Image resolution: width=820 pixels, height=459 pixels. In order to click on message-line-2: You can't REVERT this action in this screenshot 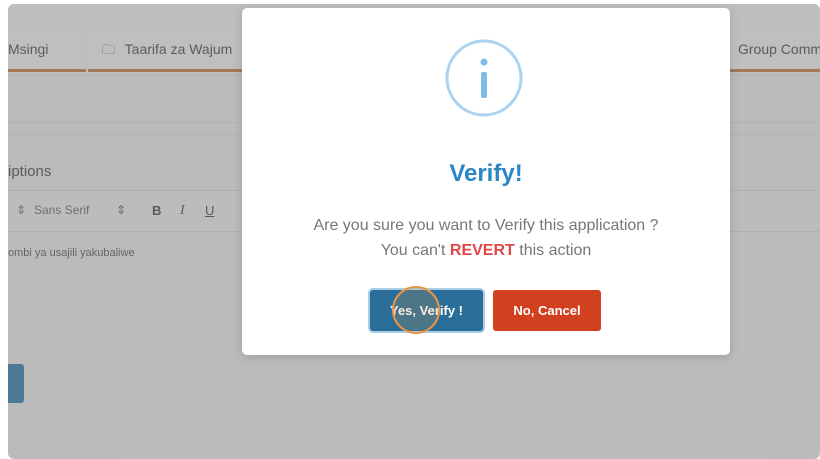, I will do `click(486, 250)`.